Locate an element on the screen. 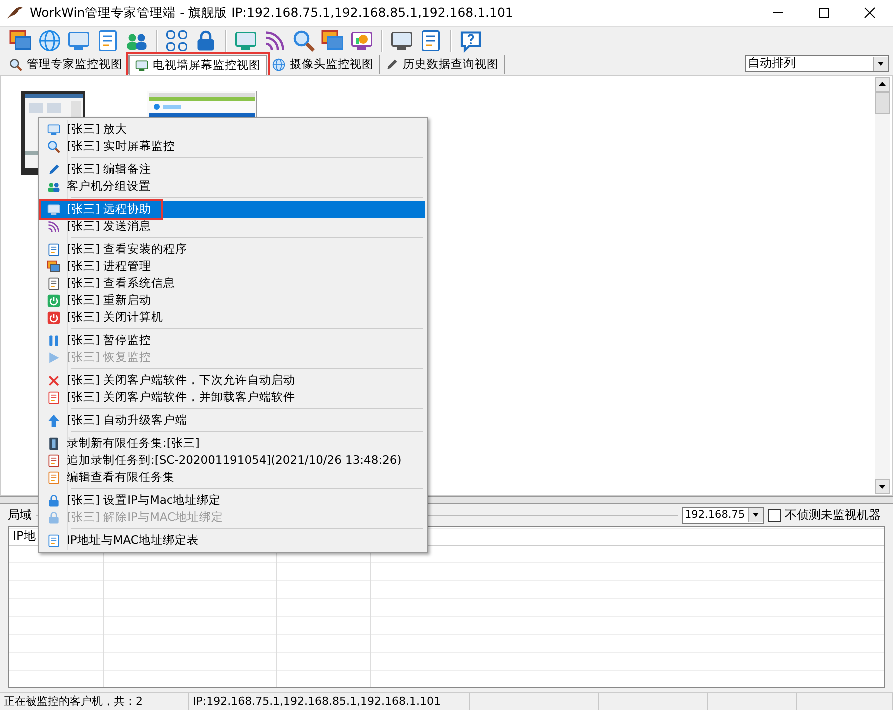 The width and height of the screenshot is (893, 710). checkbox is located at coordinates (774, 515).